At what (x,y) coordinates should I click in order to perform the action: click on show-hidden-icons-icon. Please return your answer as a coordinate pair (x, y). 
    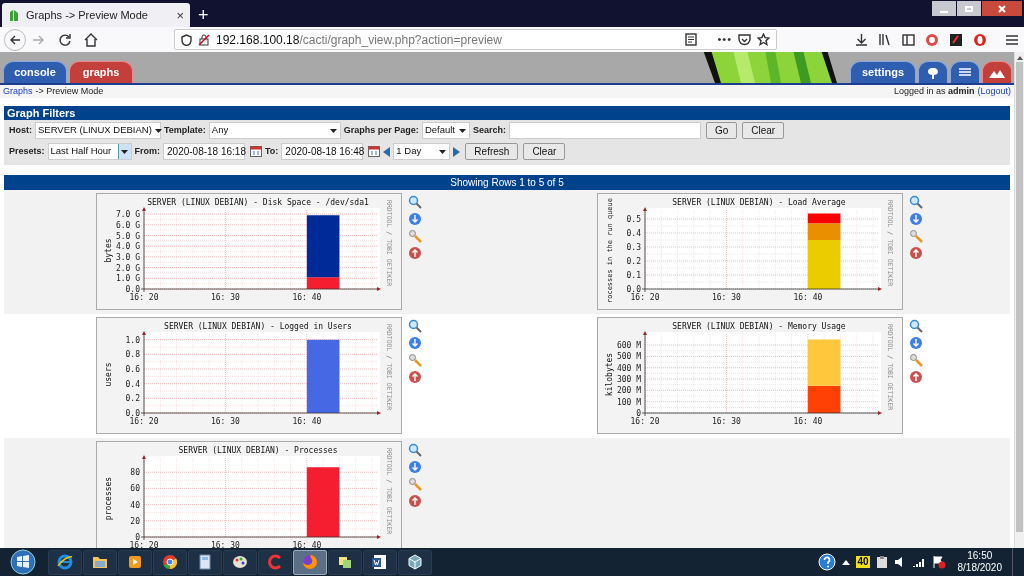
    Looking at the image, I should click on (846, 562).